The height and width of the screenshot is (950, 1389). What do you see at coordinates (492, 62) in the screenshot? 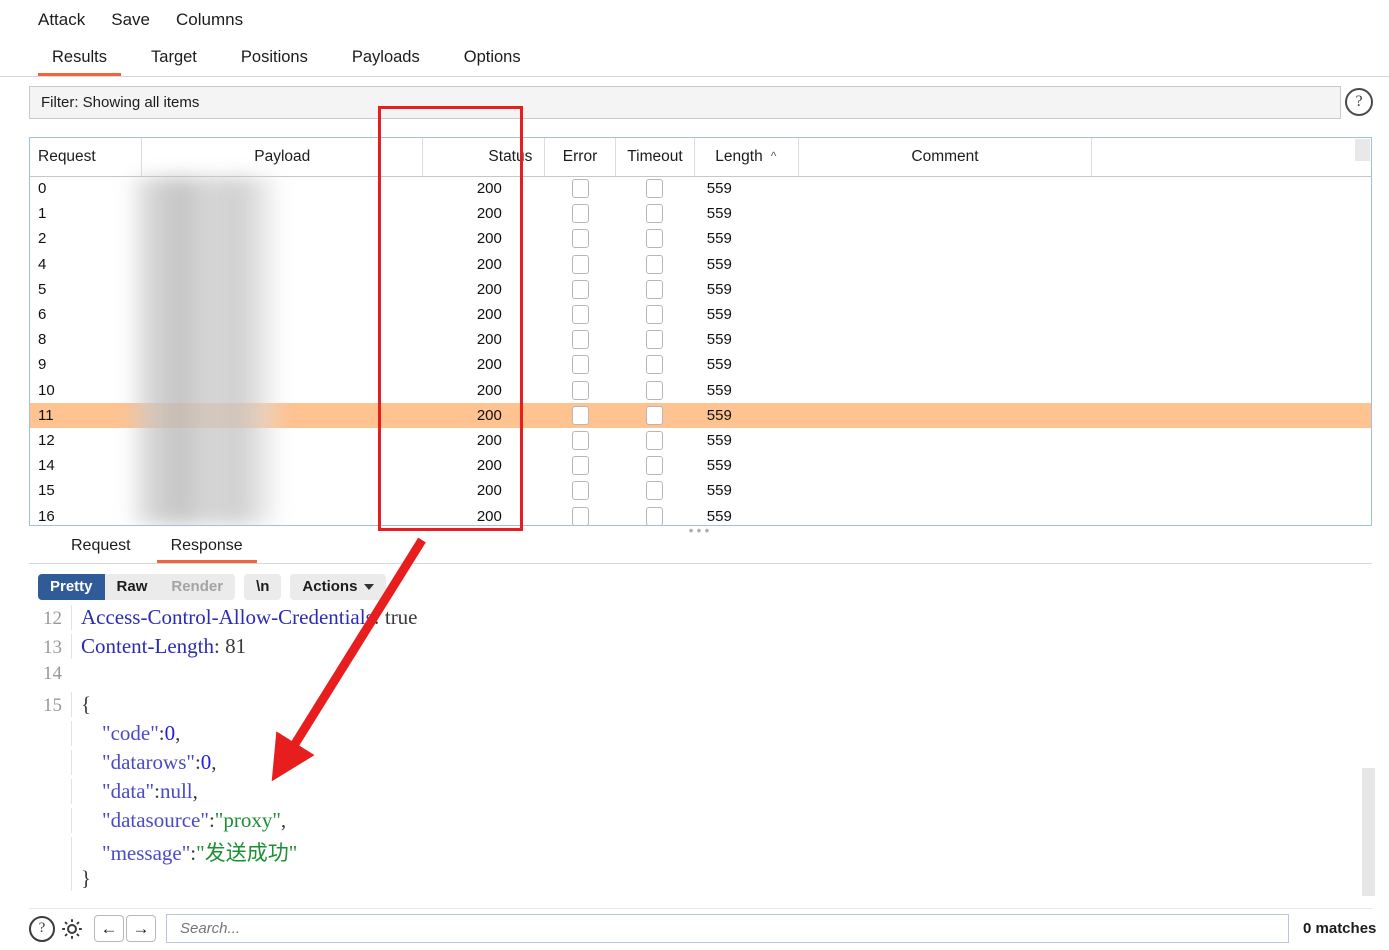
I see `tab-options: Options` at bounding box center [492, 62].